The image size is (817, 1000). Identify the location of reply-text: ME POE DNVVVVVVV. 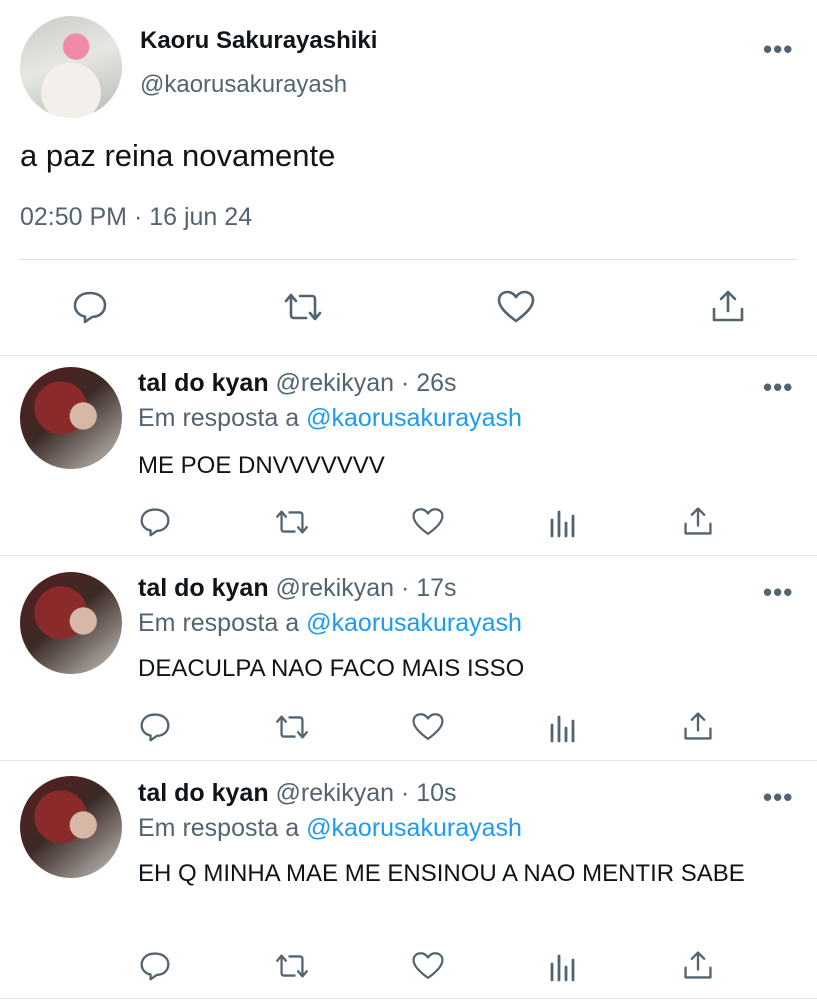
(261, 465).